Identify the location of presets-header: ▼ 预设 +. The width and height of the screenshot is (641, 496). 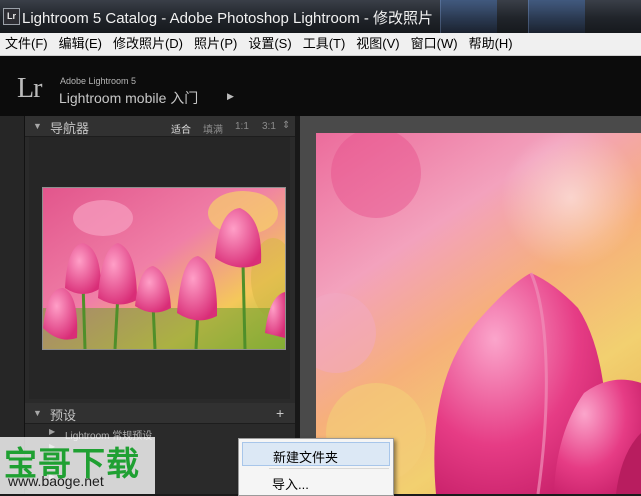
(160, 413).